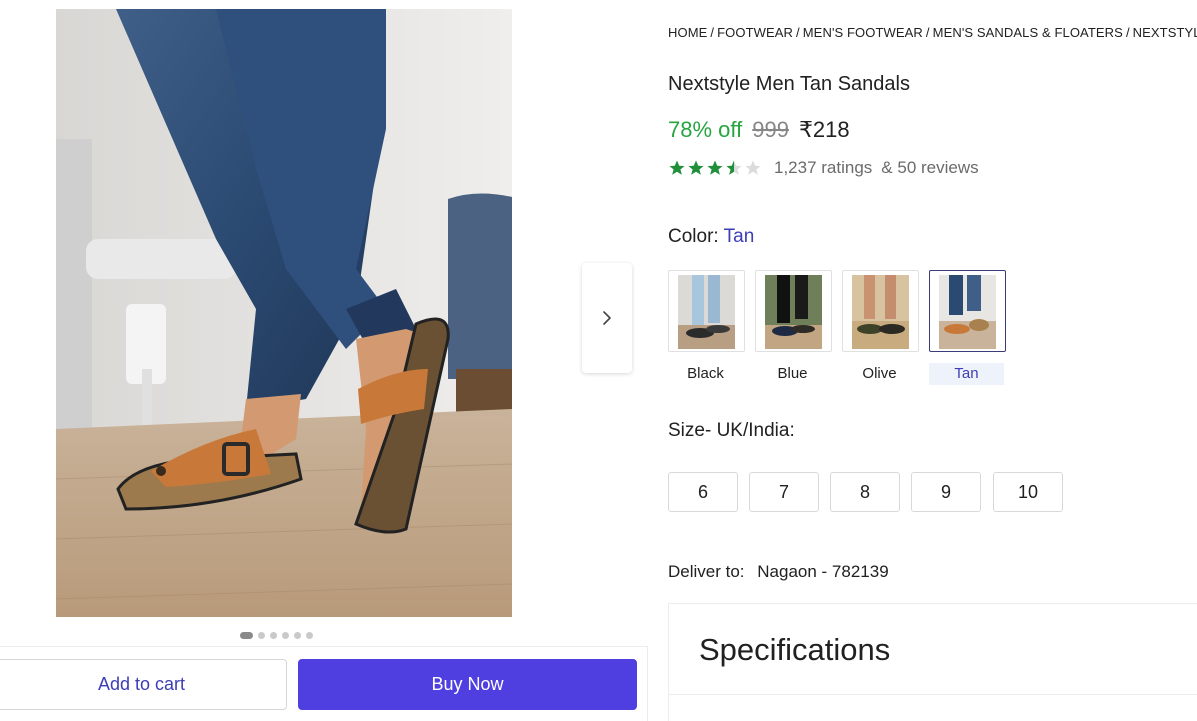 The width and height of the screenshot is (1197, 721). Describe the element at coordinates (792, 374) in the screenshot. I see `color-label-blue: Blue` at that location.